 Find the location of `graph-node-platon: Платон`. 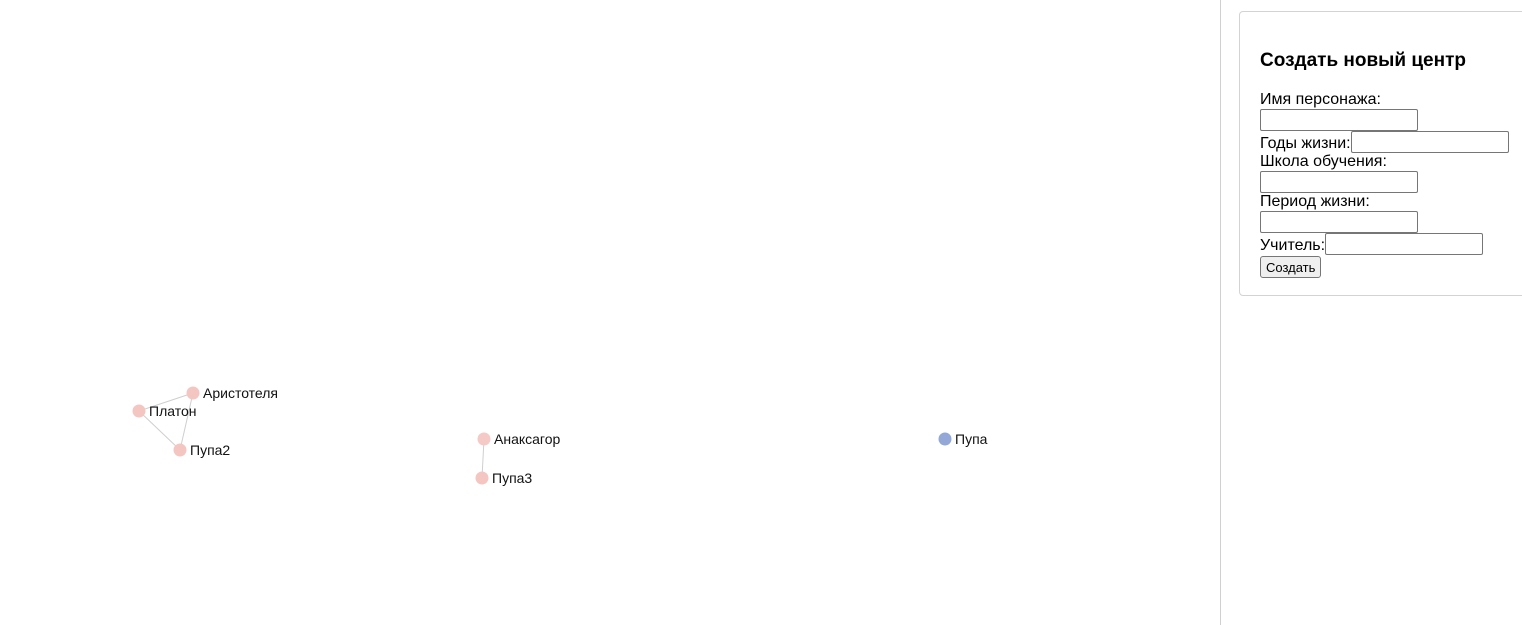

graph-node-platon: Платон is located at coordinates (164, 411).